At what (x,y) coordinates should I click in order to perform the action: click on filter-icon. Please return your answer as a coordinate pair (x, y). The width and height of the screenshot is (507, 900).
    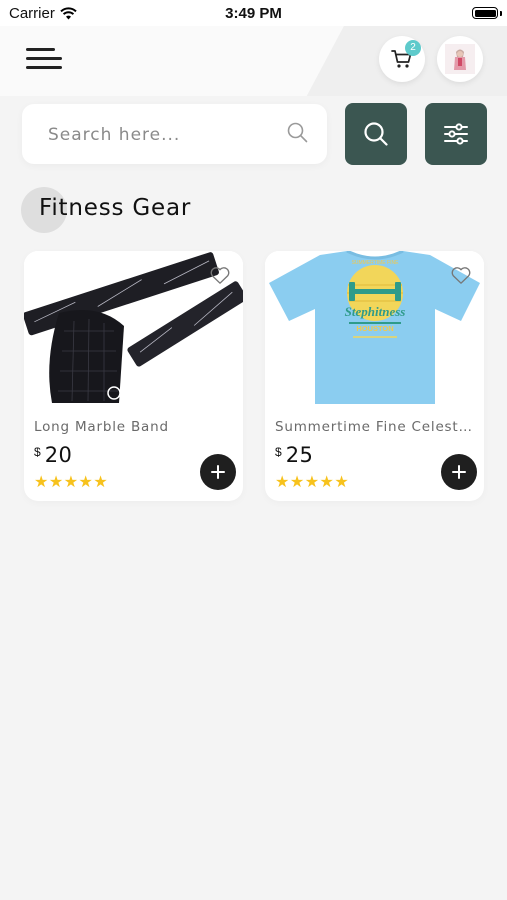
    Looking at the image, I should click on (456, 134).